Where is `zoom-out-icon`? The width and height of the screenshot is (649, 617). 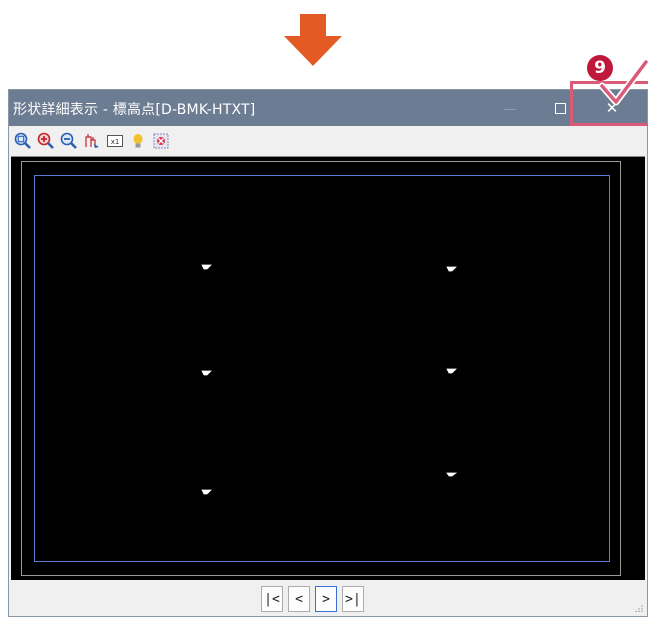 zoom-out-icon is located at coordinates (68, 140).